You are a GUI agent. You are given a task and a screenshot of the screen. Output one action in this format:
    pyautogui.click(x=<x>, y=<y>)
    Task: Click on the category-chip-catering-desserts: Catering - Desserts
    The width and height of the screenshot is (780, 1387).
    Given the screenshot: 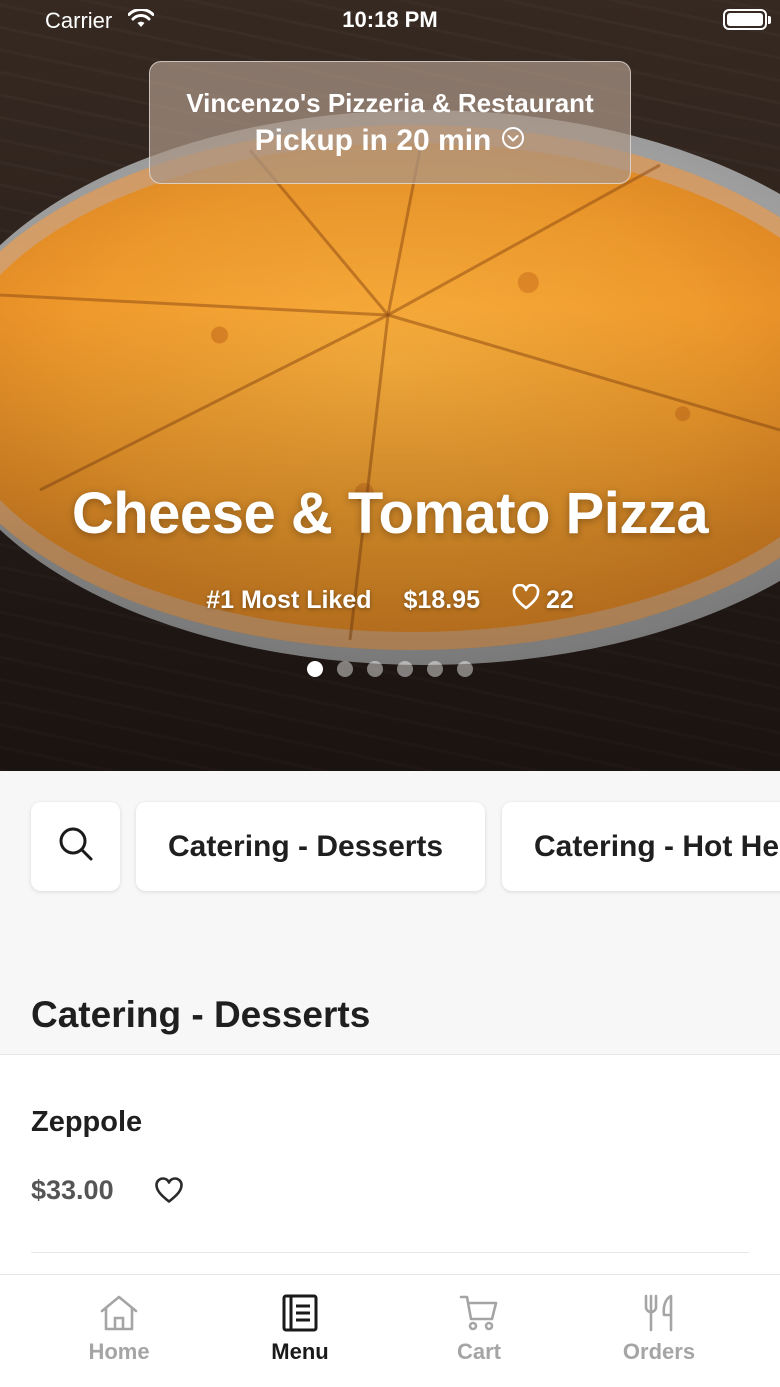 What is the action you would take?
    pyautogui.click(x=310, y=846)
    